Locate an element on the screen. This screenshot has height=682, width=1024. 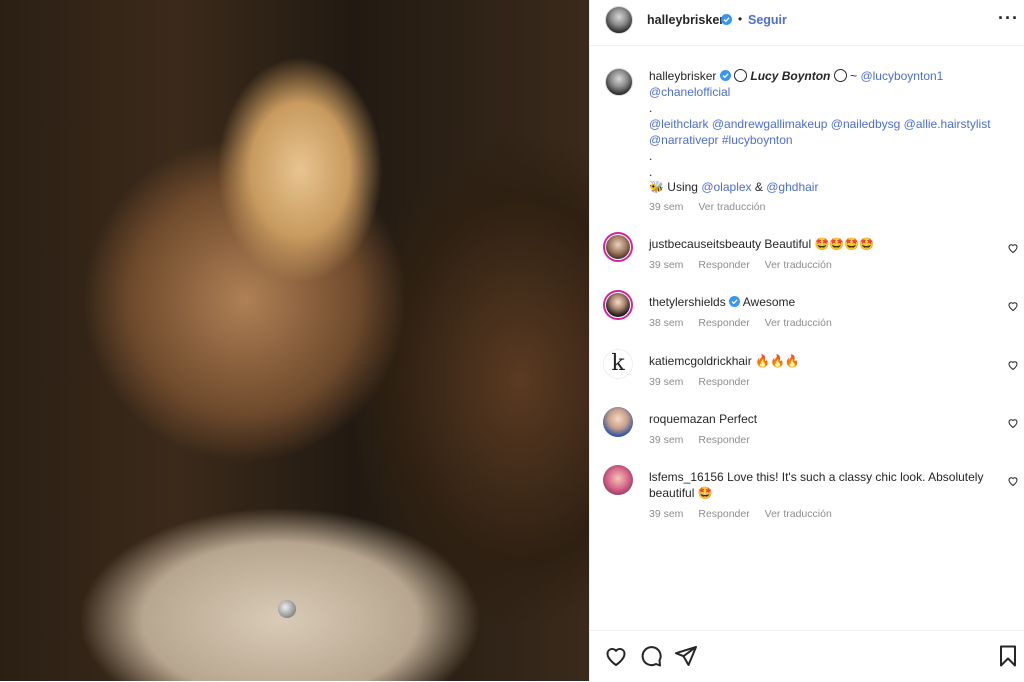
commenter-username: thetylershields is located at coordinates (687, 302).